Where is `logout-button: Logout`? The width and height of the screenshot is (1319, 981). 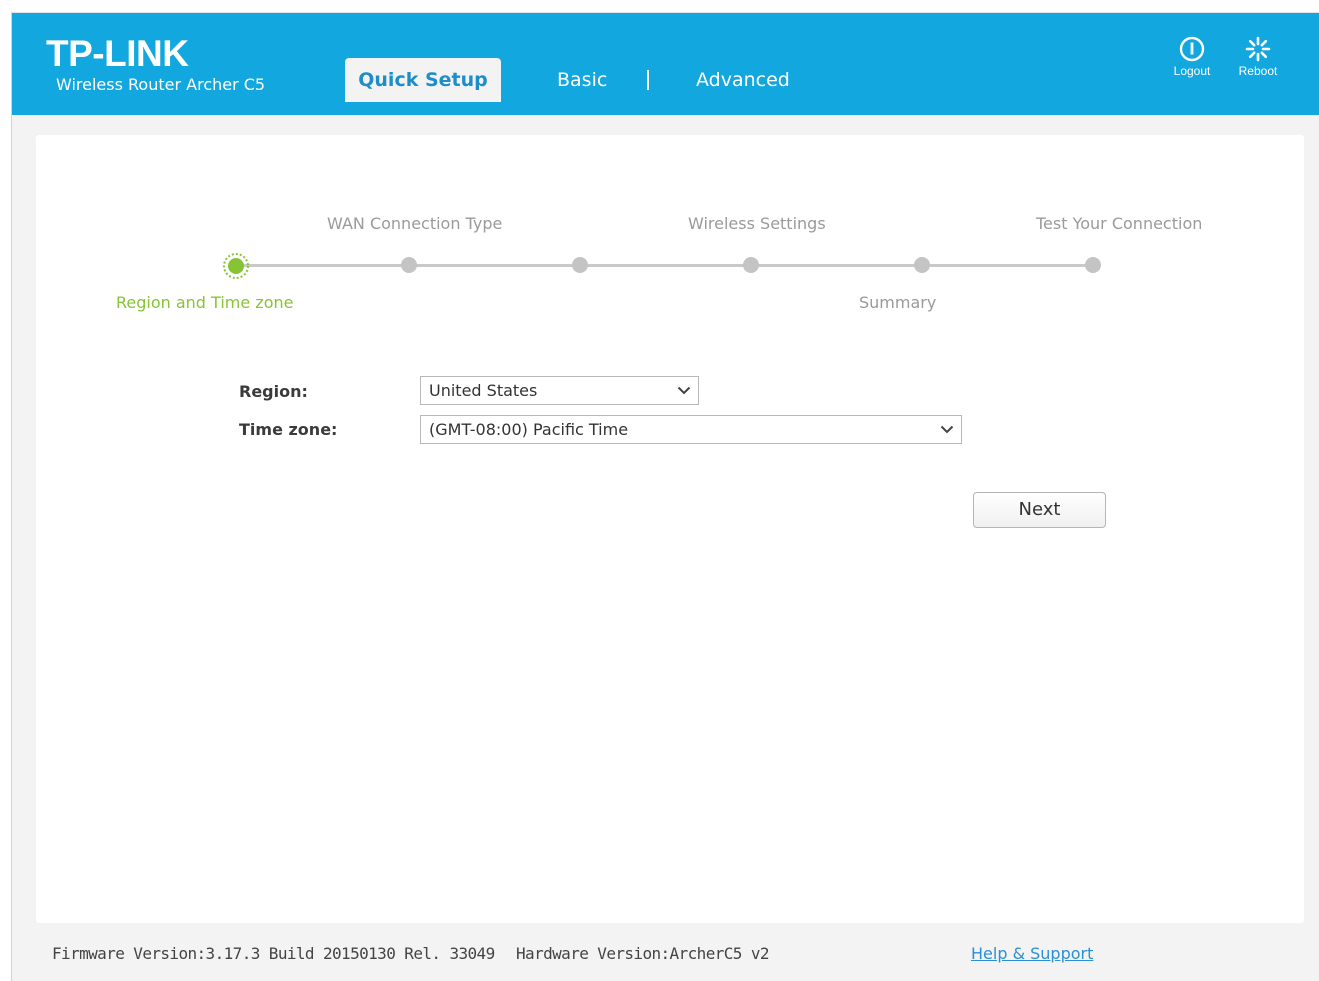 logout-button: Logout is located at coordinates (1192, 57).